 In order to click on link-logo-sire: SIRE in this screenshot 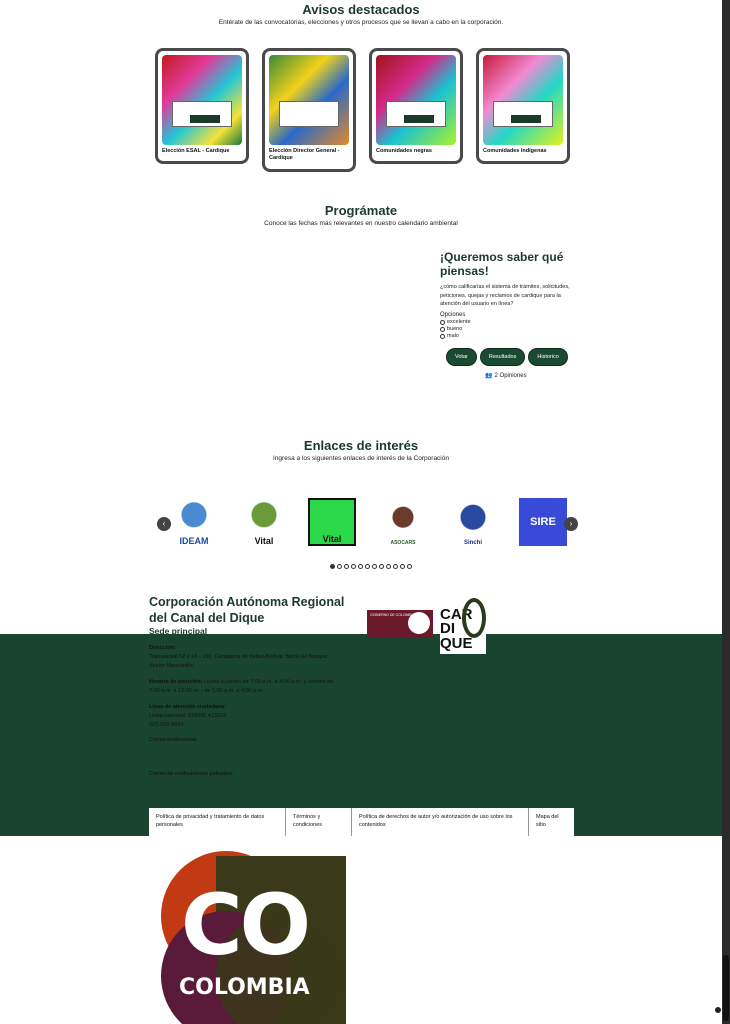, I will do `click(543, 522)`.